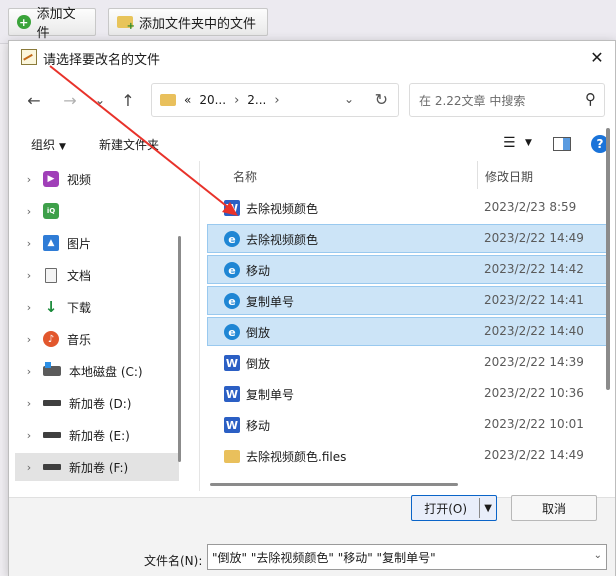 The width and height of the screenshot is (616, 576). I want to click on file-row: W 倒放 2023/2/22 14:39, so click(408, 362).